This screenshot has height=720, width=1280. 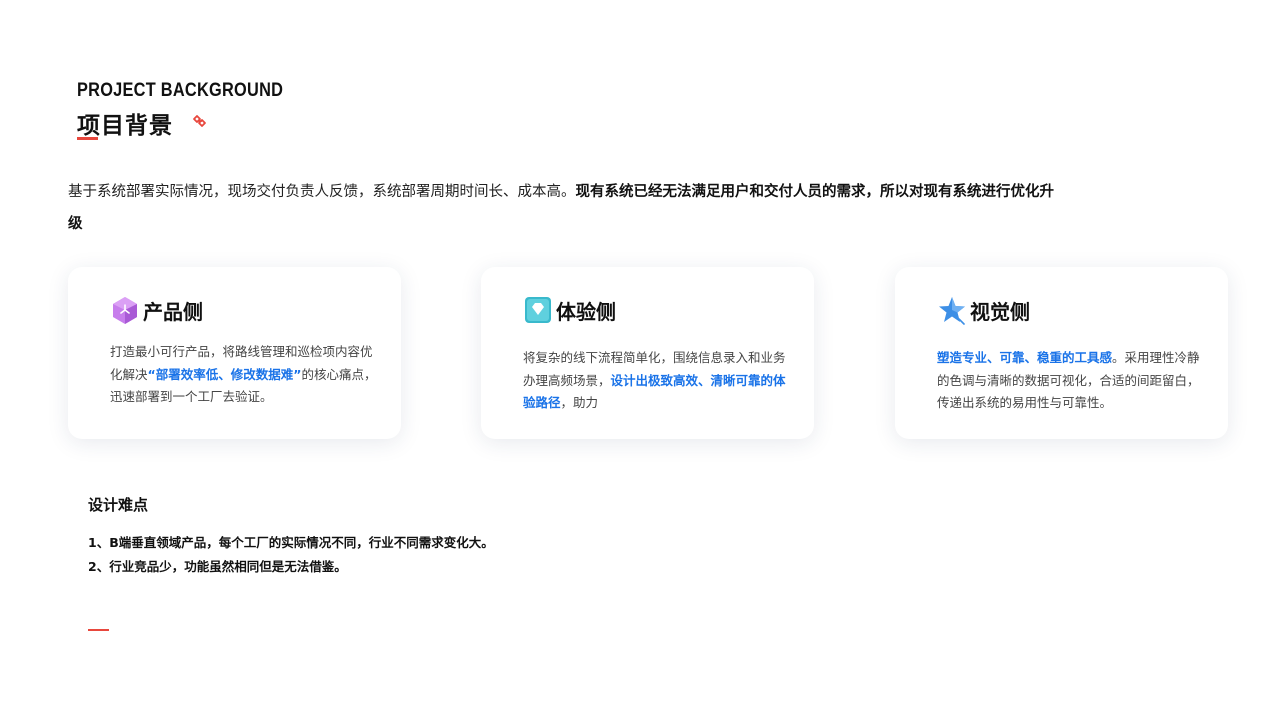 I want to click on intro-text: 基于系统部署实际情况，现场交付负责人反馈，系统部署周期时间长、成本高。, so click(x=322, y=192).